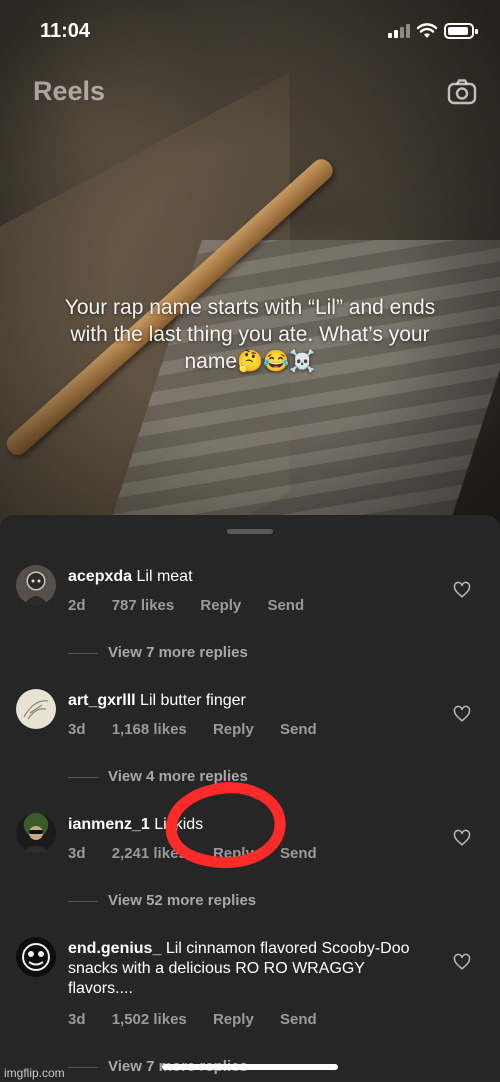 The height and width of the screenshot is (1082, 500). What do you see at coordinates (462, 92) in the screenshot?
I see `camera-icon` at bounding box center [462, 92].